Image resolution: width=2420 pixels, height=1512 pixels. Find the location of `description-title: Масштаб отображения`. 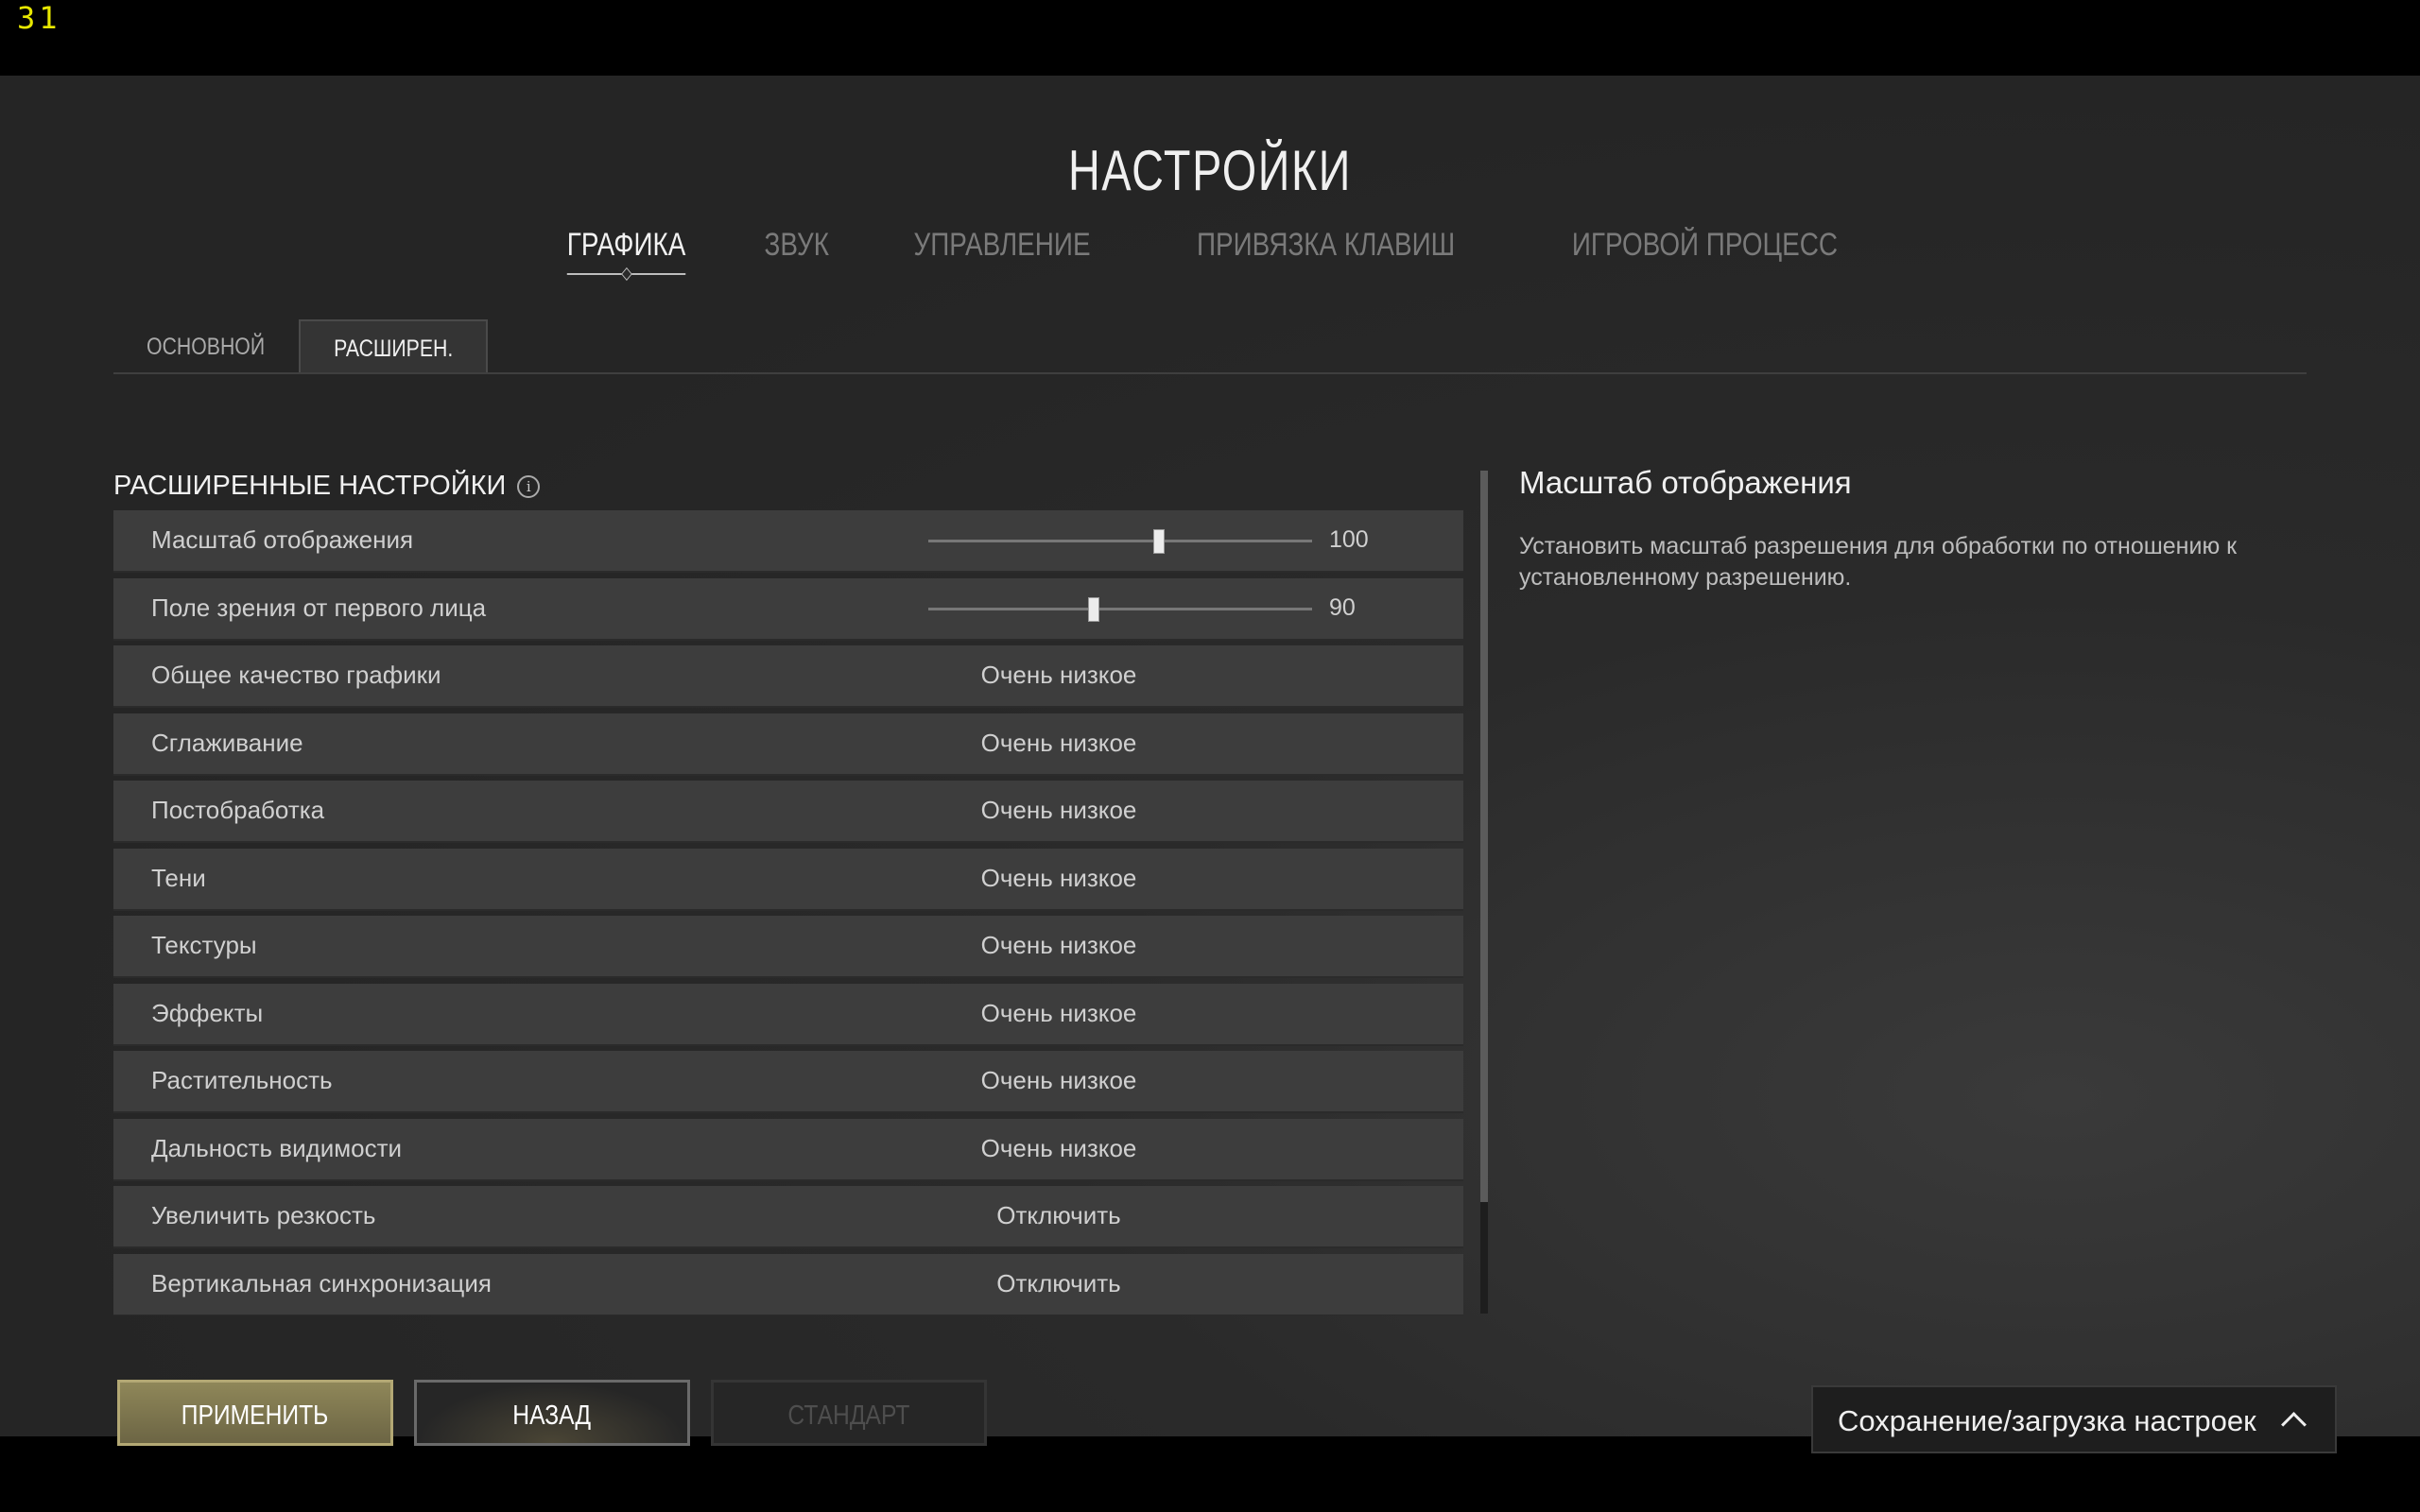

description-title: Масштаб отображения is located at coordinates (1686, 482).